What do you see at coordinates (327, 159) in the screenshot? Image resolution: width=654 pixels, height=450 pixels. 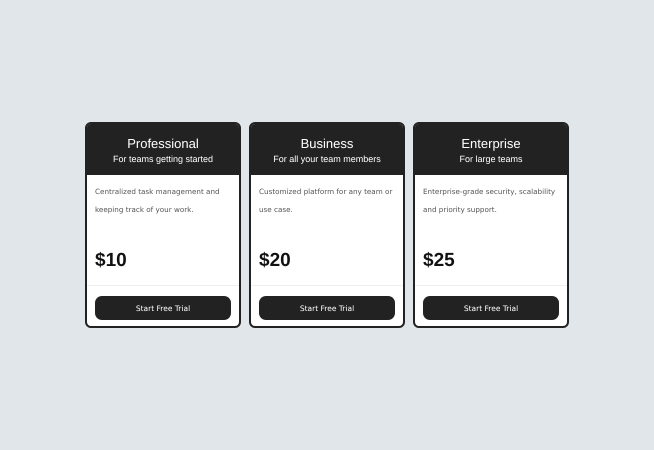 I see `plan-tagline: For all your team members` at bounding box center [327, 159].